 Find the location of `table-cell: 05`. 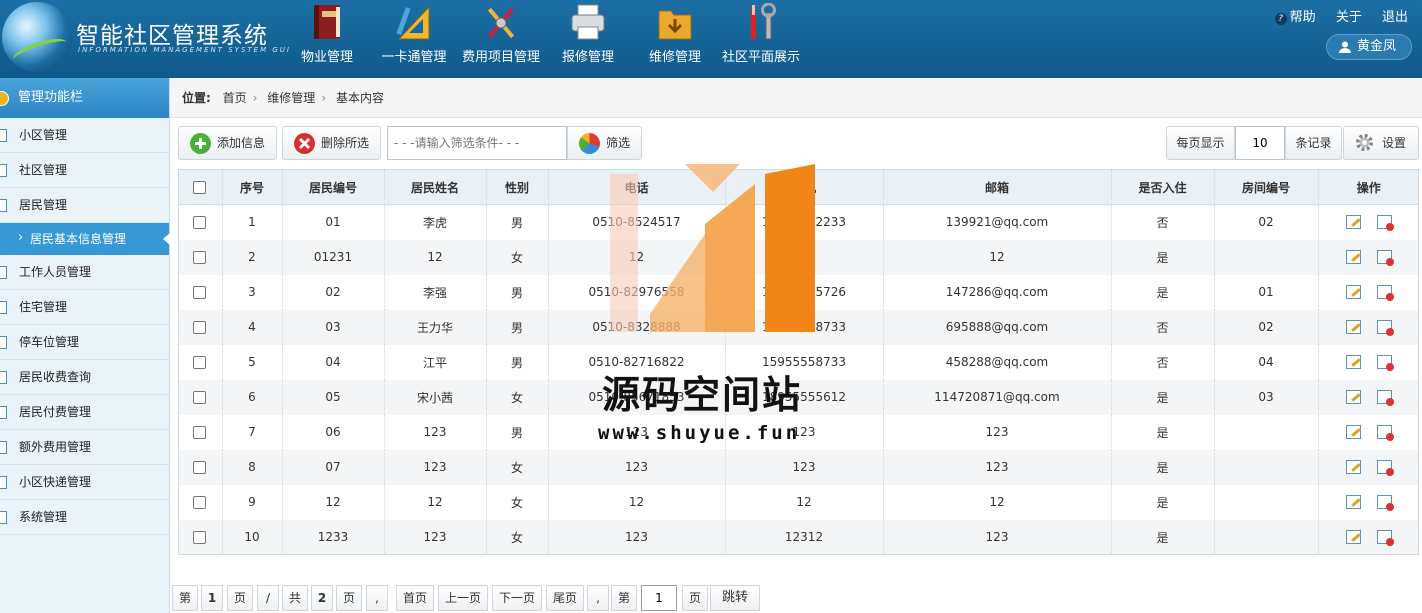

table-cell: 05 is located at coordinates (333, 397).